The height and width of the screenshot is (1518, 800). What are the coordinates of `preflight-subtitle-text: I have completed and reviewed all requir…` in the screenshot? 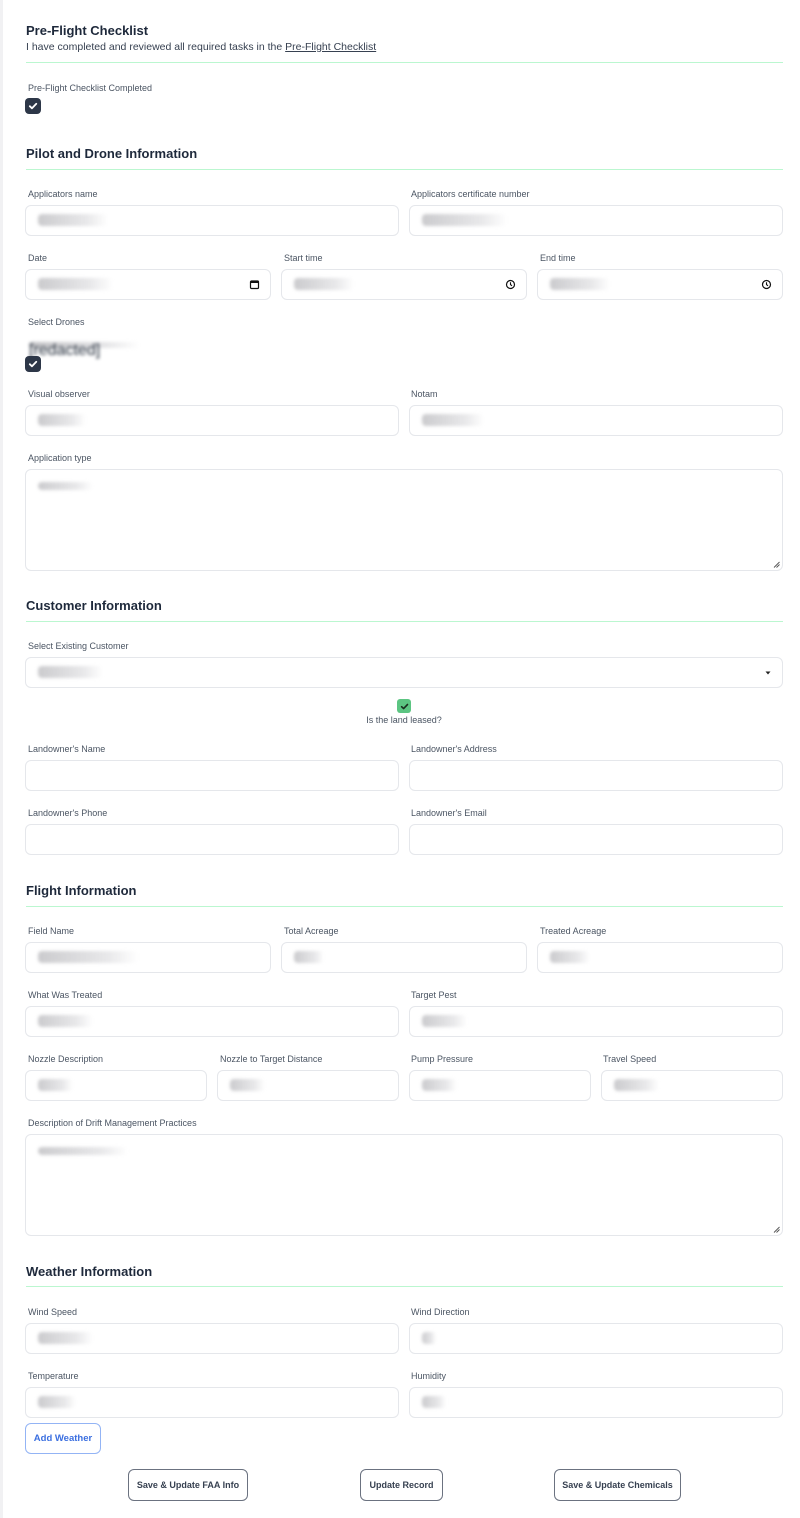 It's located at (156, 47).